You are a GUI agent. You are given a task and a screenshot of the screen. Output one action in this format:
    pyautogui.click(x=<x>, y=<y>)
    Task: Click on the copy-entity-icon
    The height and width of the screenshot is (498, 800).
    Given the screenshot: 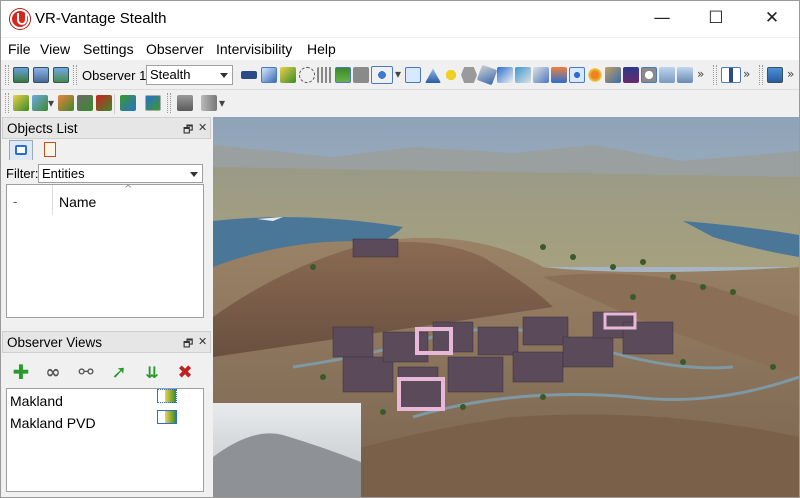 What is the action you would take?
    pyautogui.click(x=85, y=103)
    